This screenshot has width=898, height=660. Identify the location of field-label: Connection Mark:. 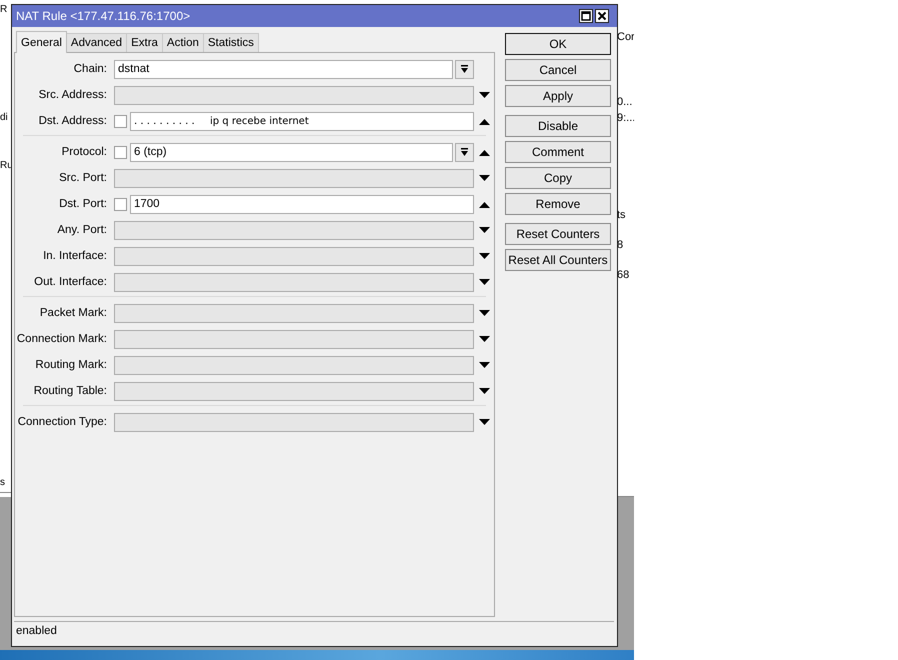
(61, 339).